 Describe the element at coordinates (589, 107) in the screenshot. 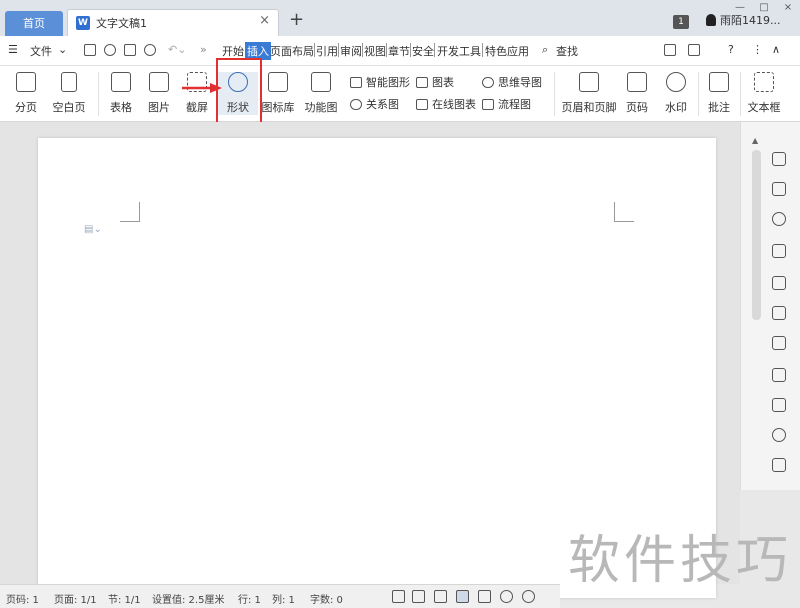

I see `header-footer-label: 页眉和页脚` at that location.